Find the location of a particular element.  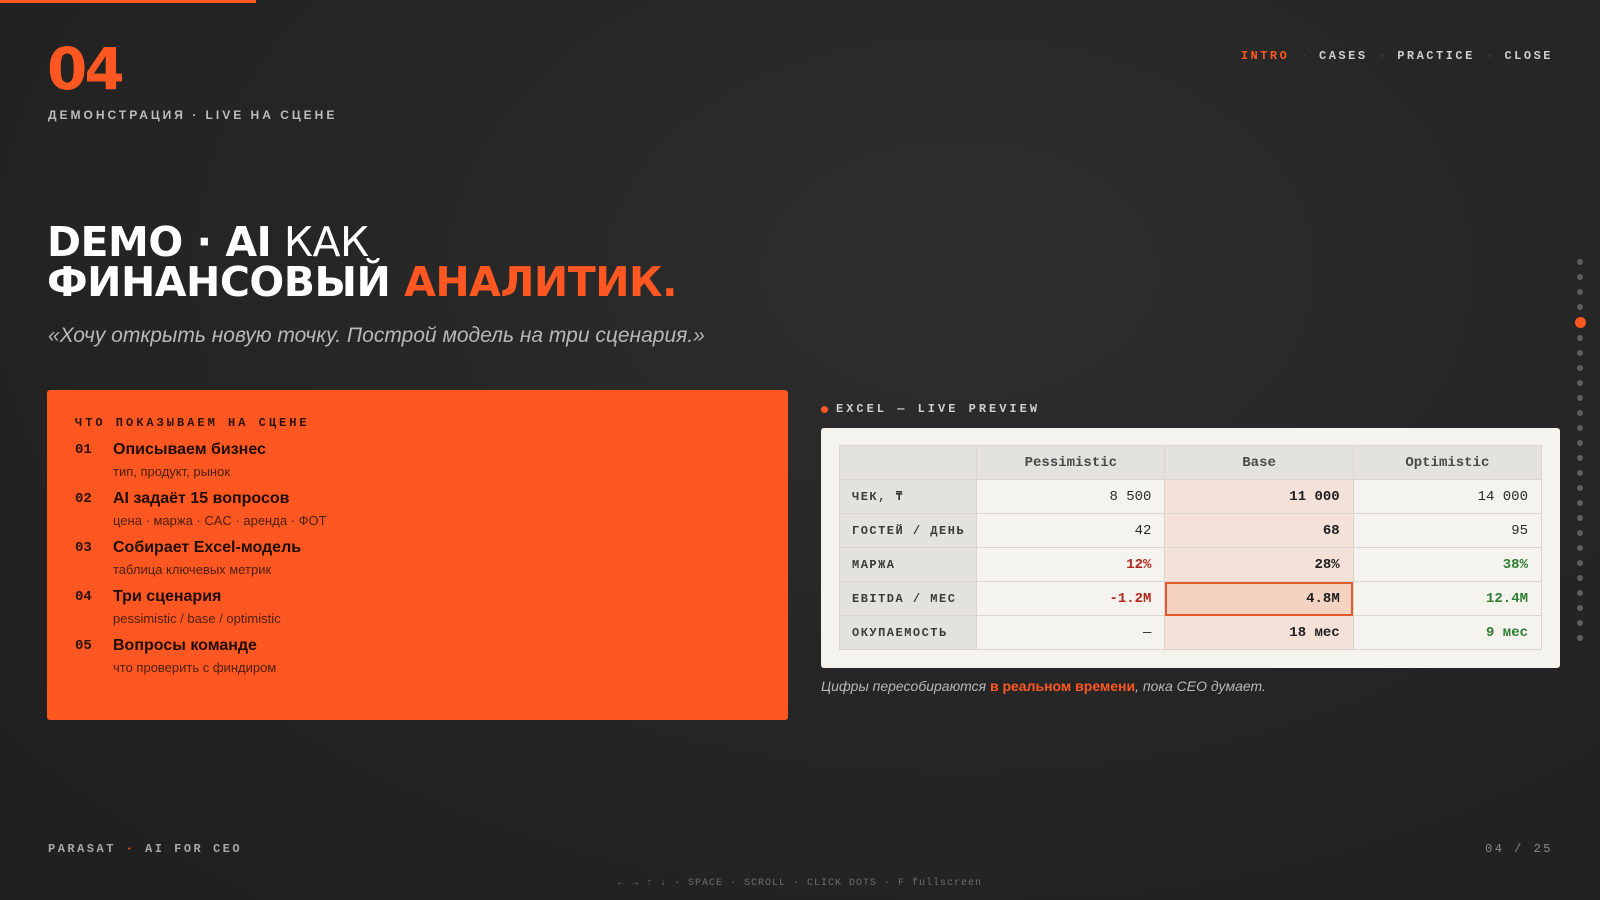

step-item: 01 Описываем бизнес тип, продукт, рынок is located at coordinates (417, 460).